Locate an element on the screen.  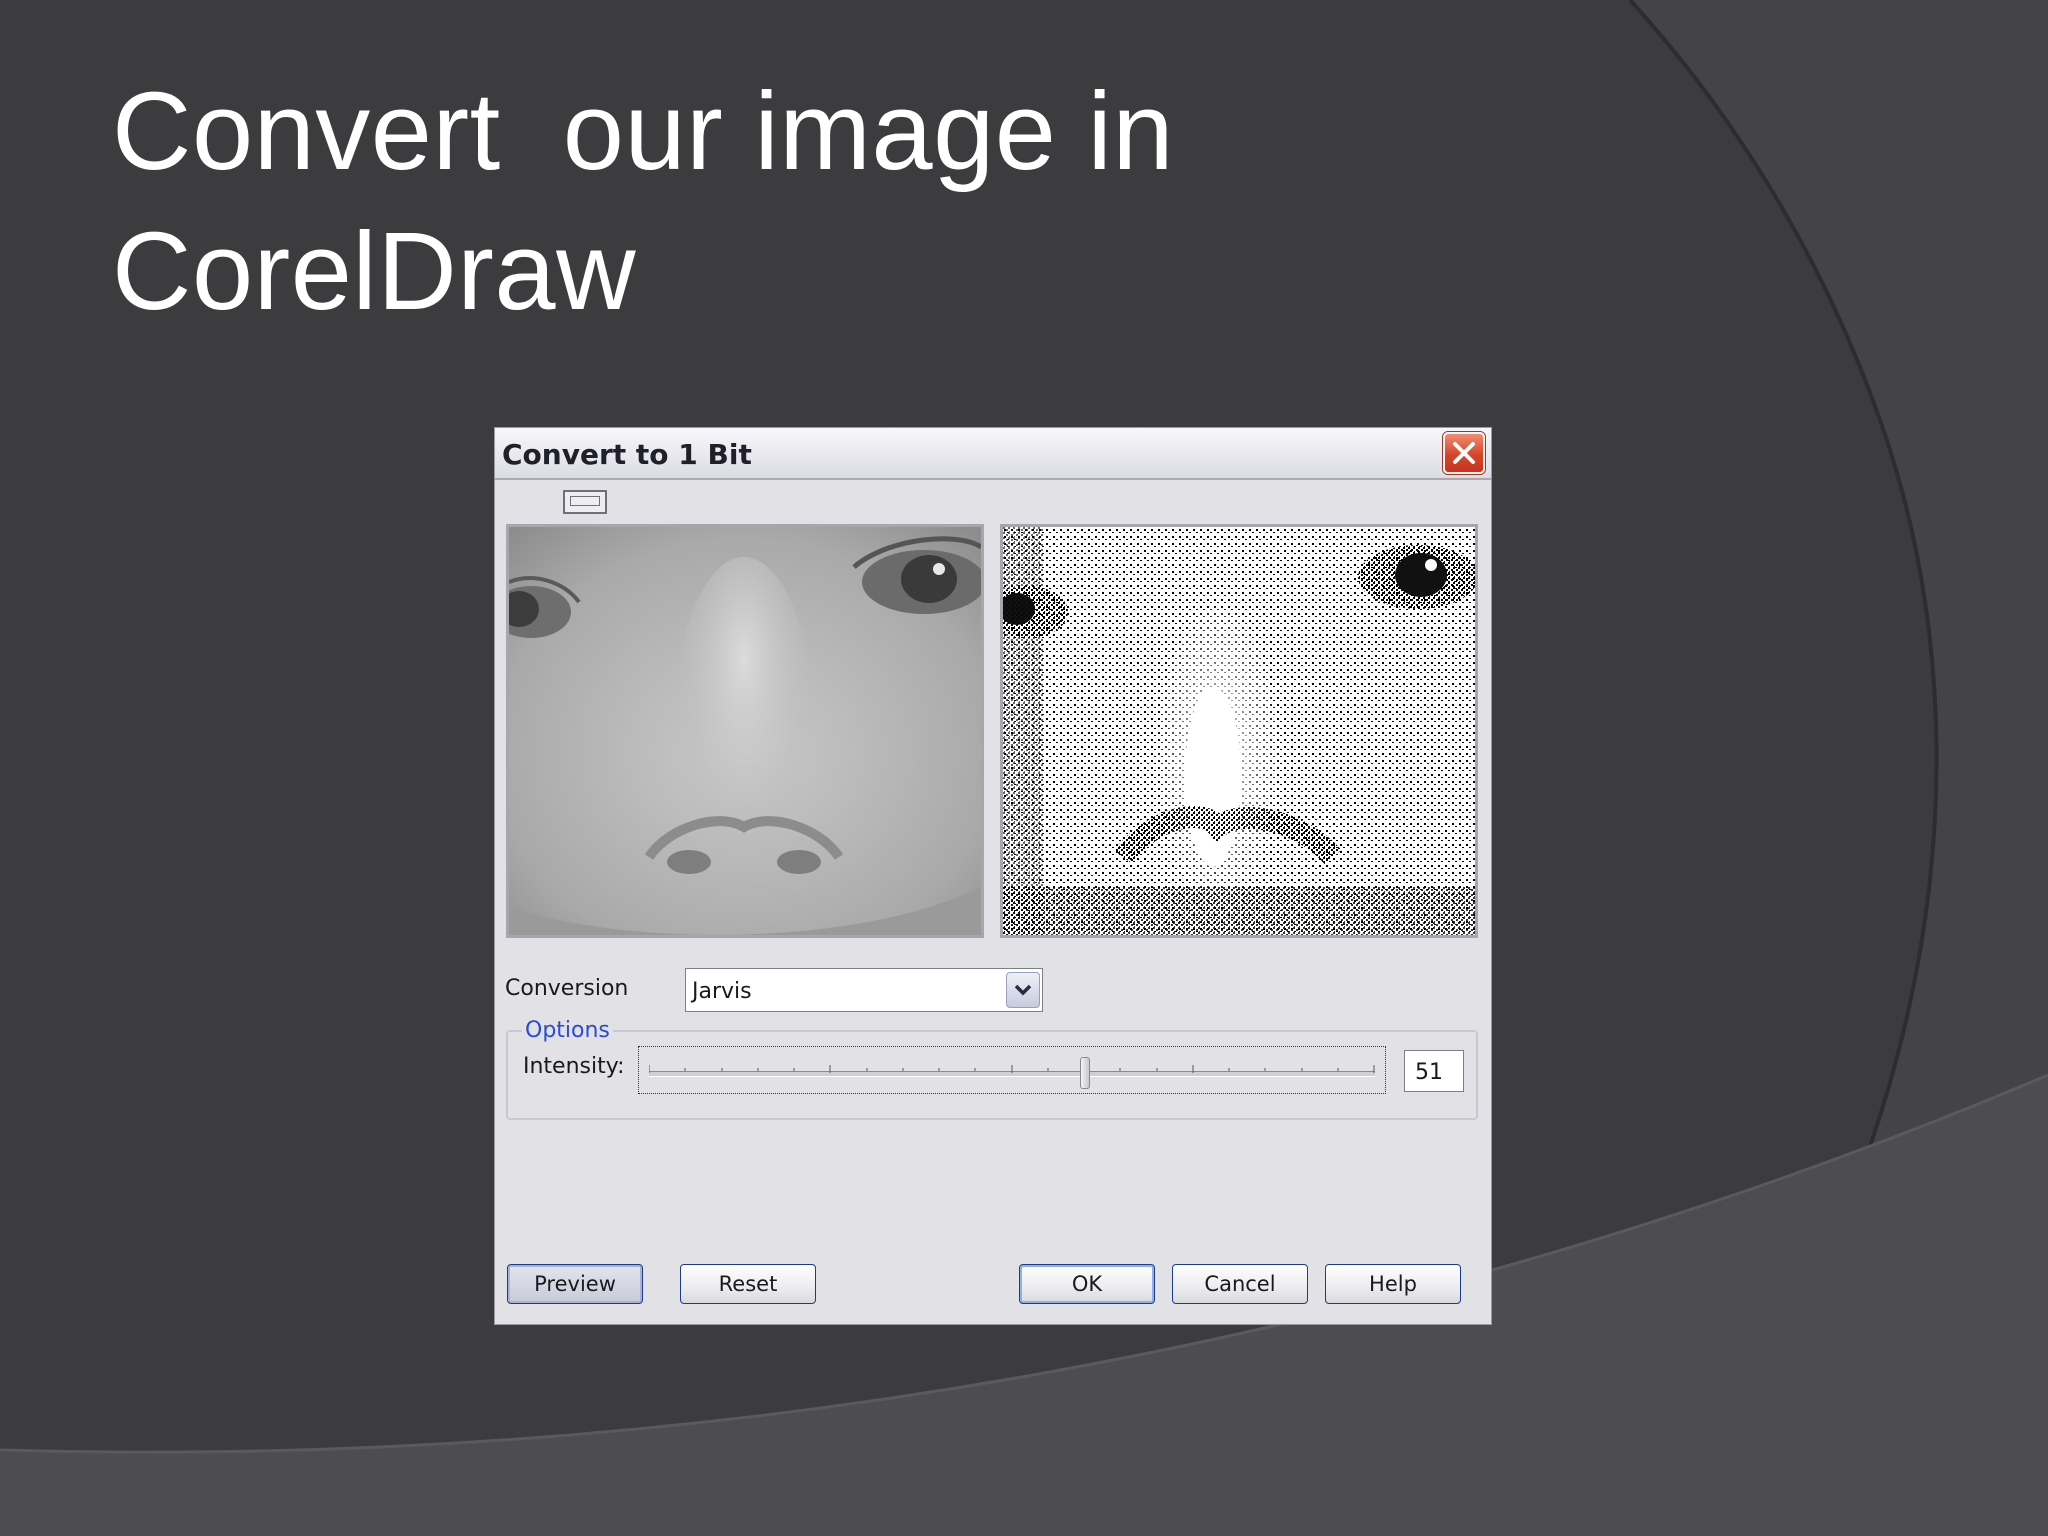
intensity-label: Intensity: is located at coordinates (574, 1066).